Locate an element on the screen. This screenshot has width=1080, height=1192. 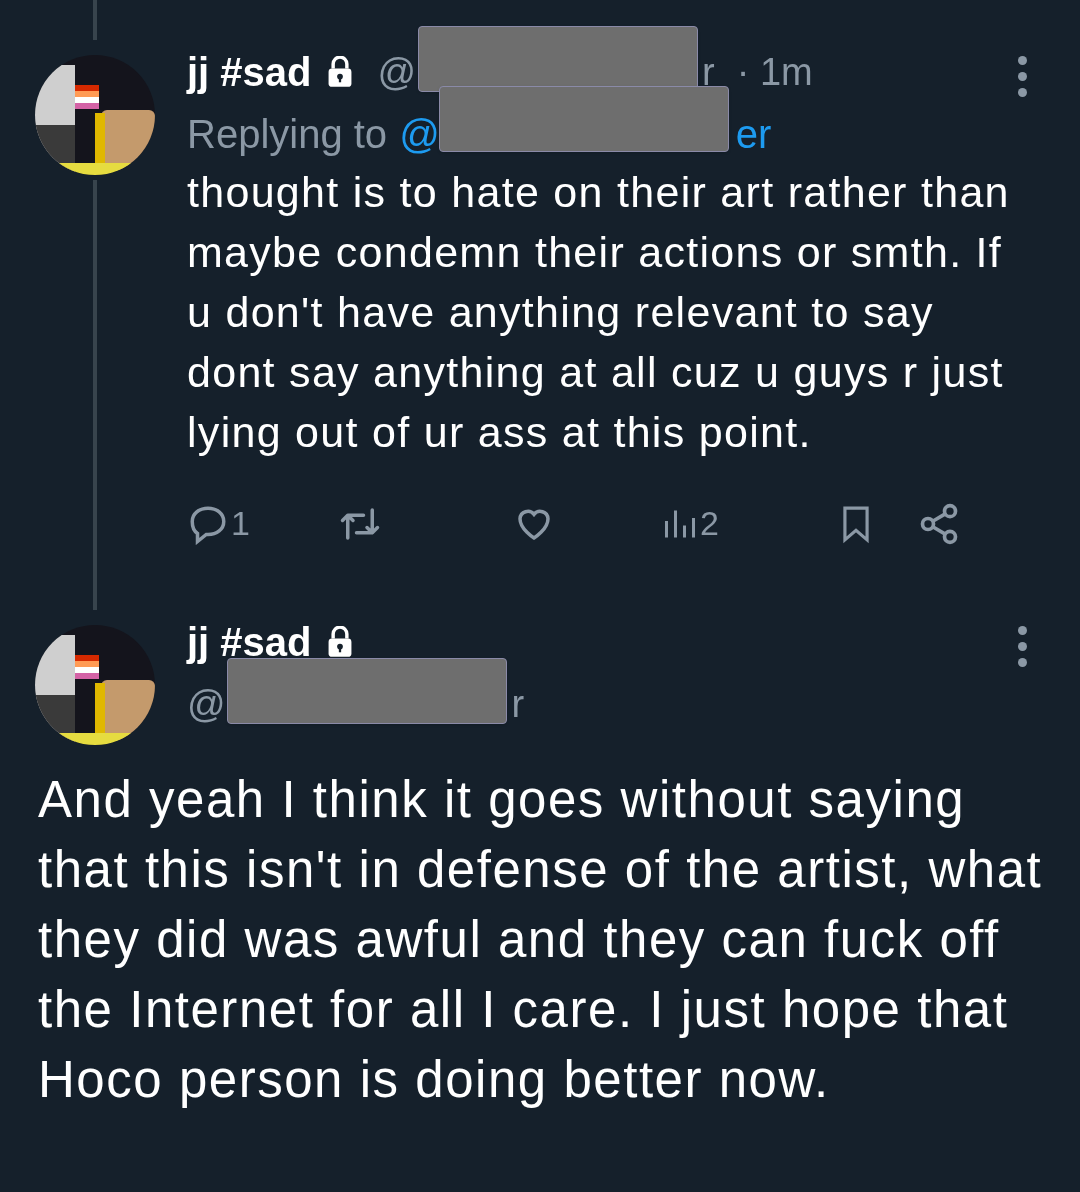
action-count: 1 is located at coordinates (240, 523).